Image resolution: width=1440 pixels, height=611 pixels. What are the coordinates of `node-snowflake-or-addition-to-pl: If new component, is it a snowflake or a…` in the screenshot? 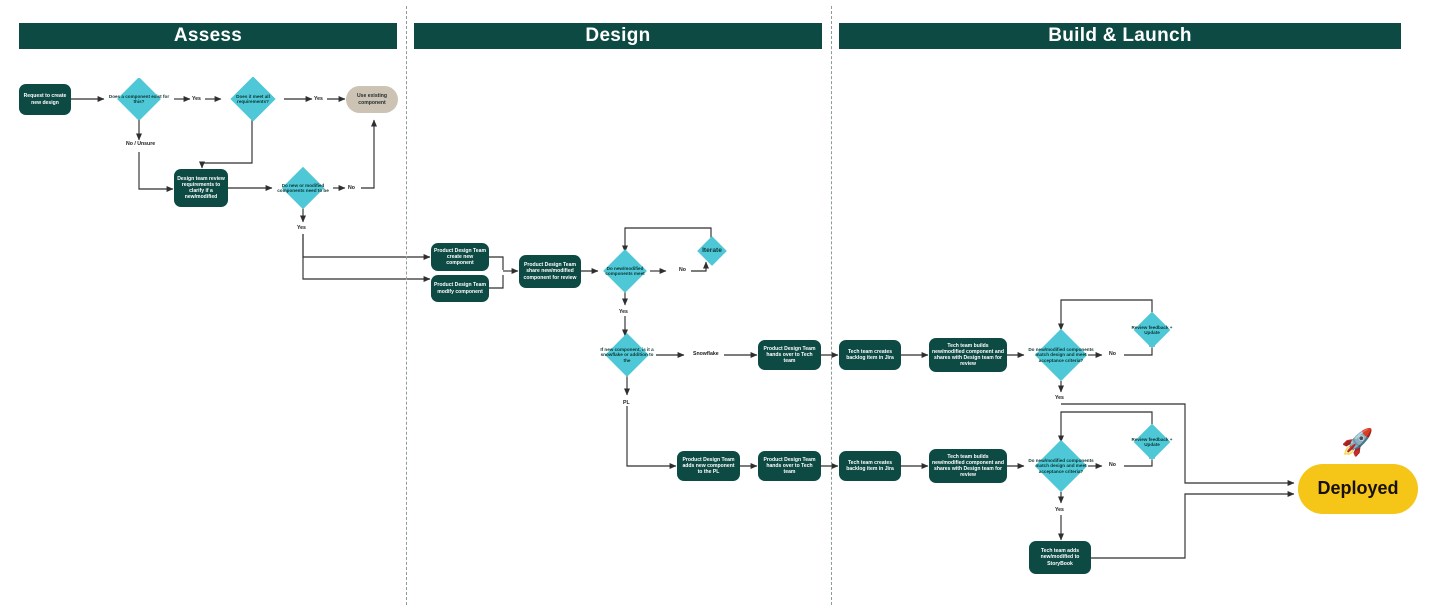 It's located at (627, 355).